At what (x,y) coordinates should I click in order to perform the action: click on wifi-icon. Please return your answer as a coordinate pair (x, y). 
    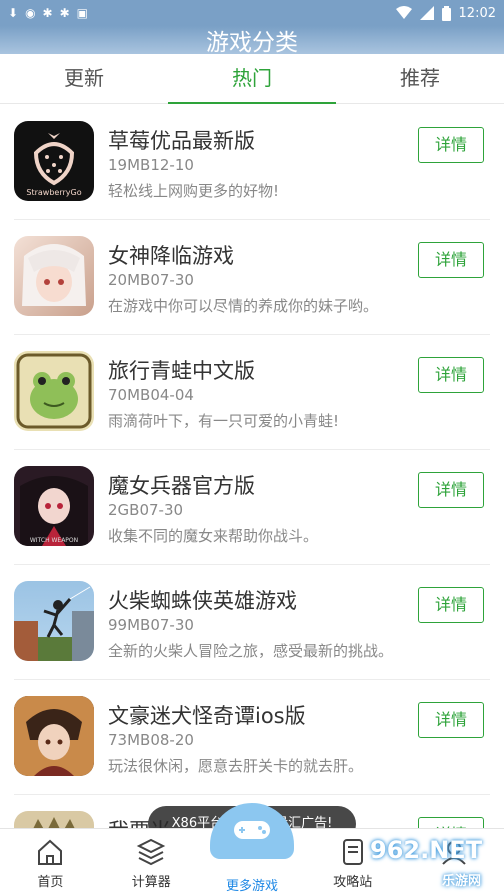
    Looking at the image, I should click on (403, 12).